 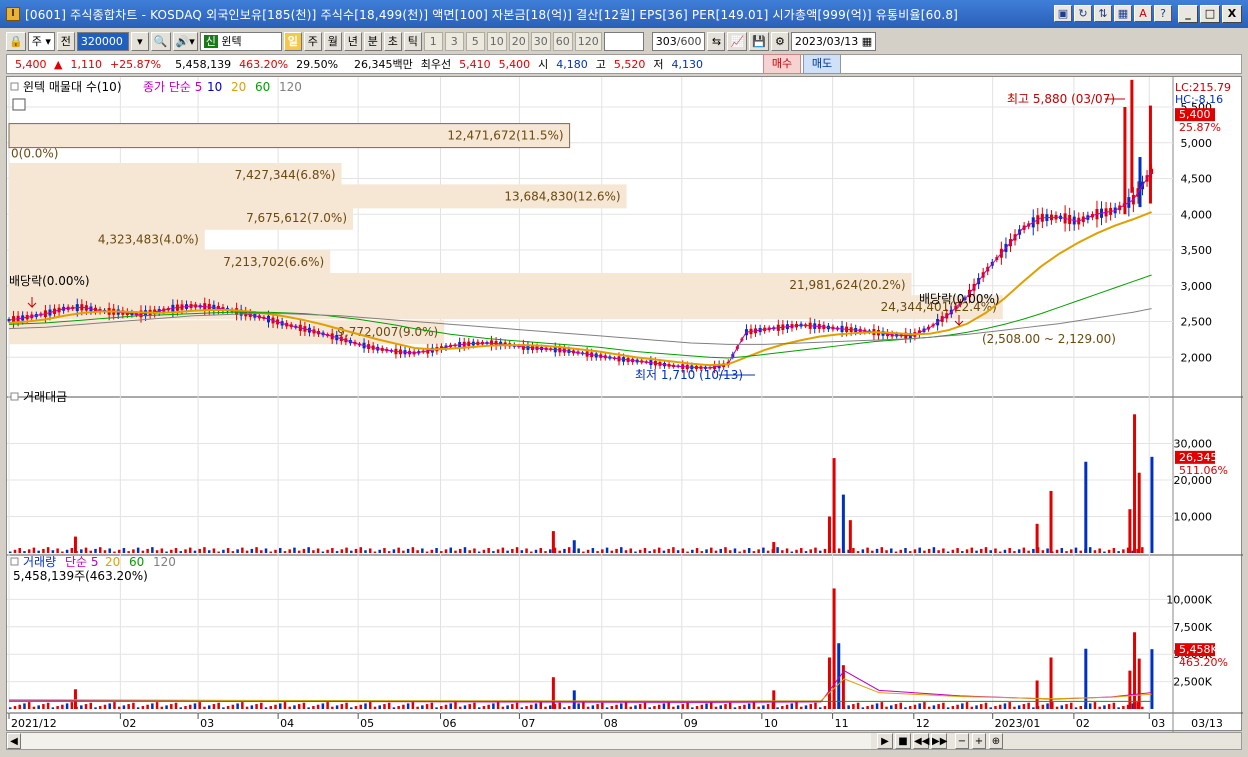 What do you see at coordinates (41, 41) in the screenshot?
I see `market-select: 주 ▾` at bounding box center [41, 41].